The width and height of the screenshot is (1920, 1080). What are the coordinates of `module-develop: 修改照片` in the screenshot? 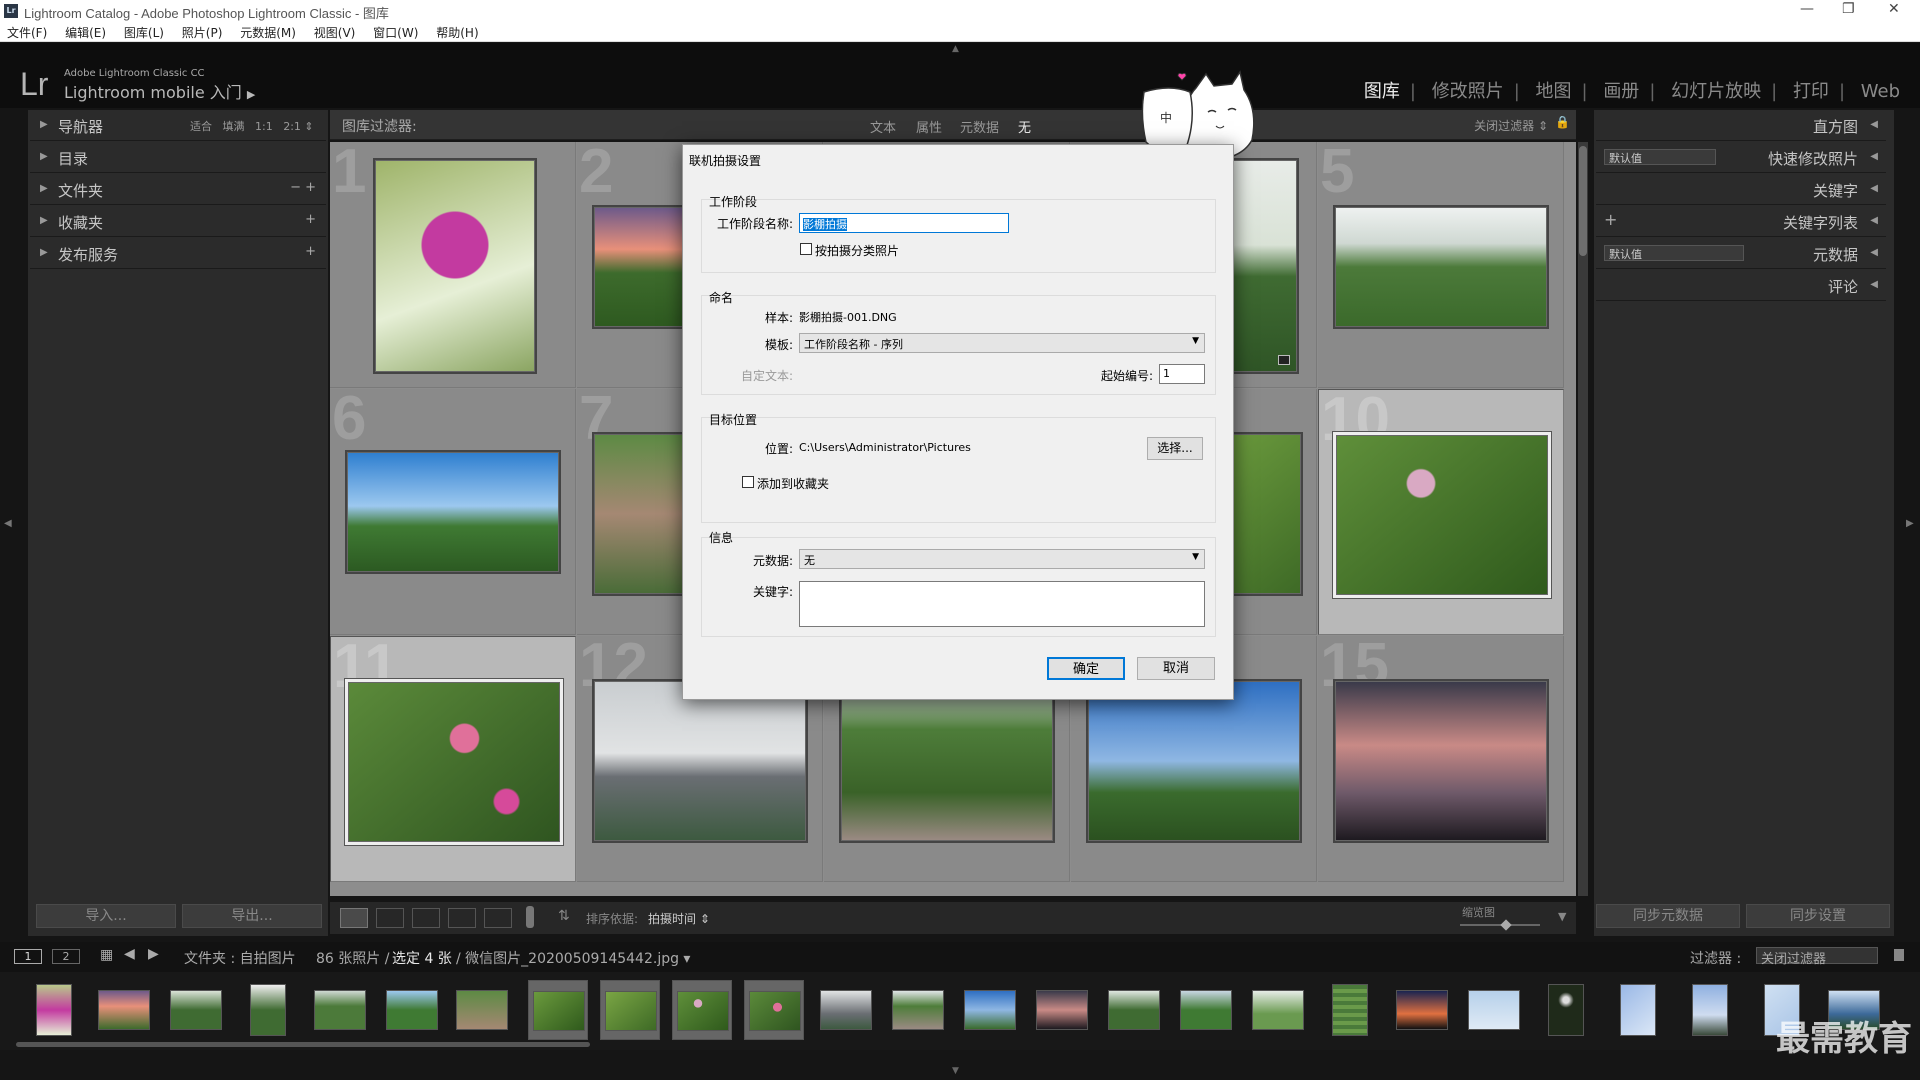 It's located at (1468, 91).